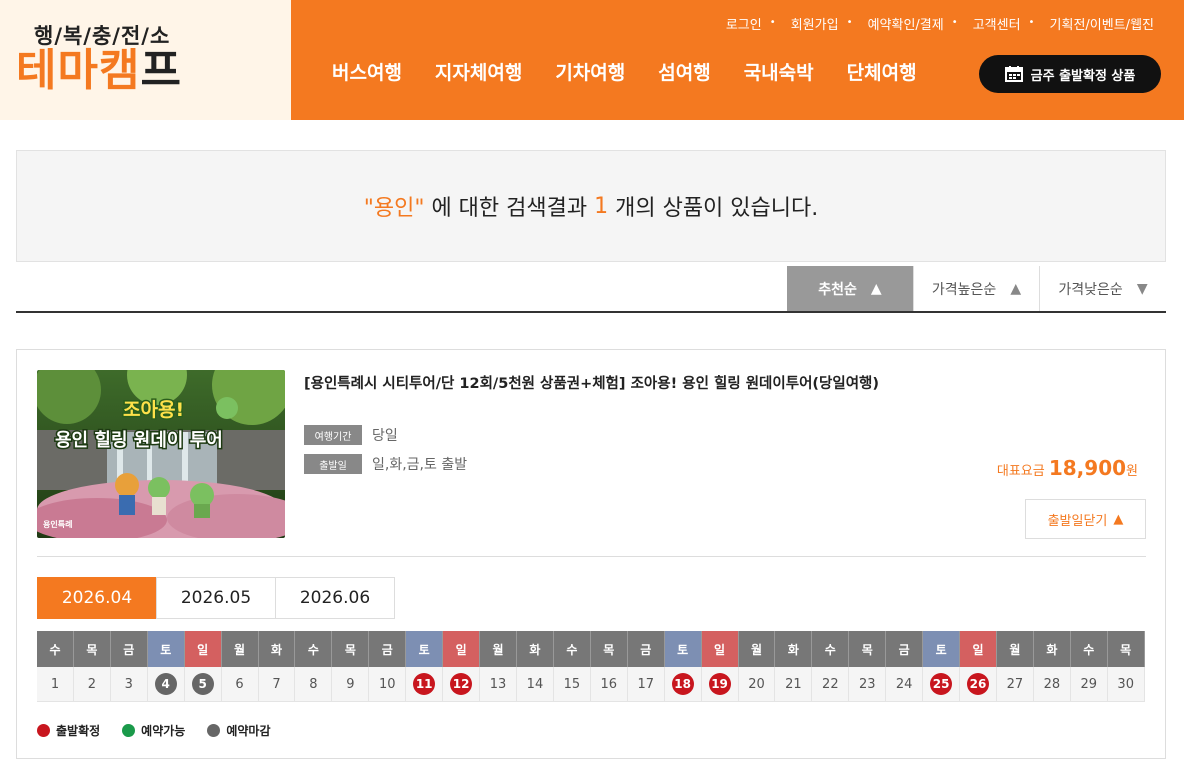 The image size is (1184, 780). Describe the element at coordinates (976, 288) in the screenshot. I see `sort-price-high-button: 가격높은순 ▲` at that location.